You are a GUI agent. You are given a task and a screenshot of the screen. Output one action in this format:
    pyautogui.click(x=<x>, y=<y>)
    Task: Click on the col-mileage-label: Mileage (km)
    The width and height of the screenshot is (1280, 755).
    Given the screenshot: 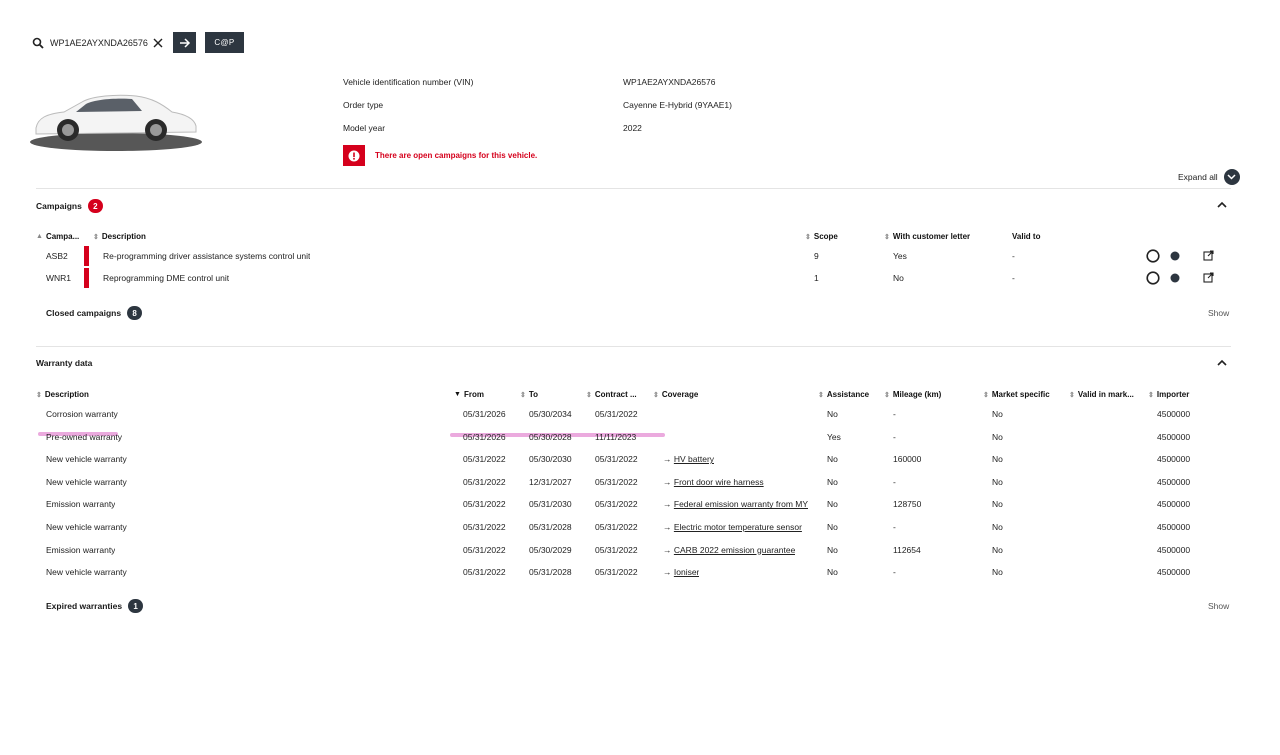 What is the action you would take?
    pyautogui.click(x=917, y=394)
    